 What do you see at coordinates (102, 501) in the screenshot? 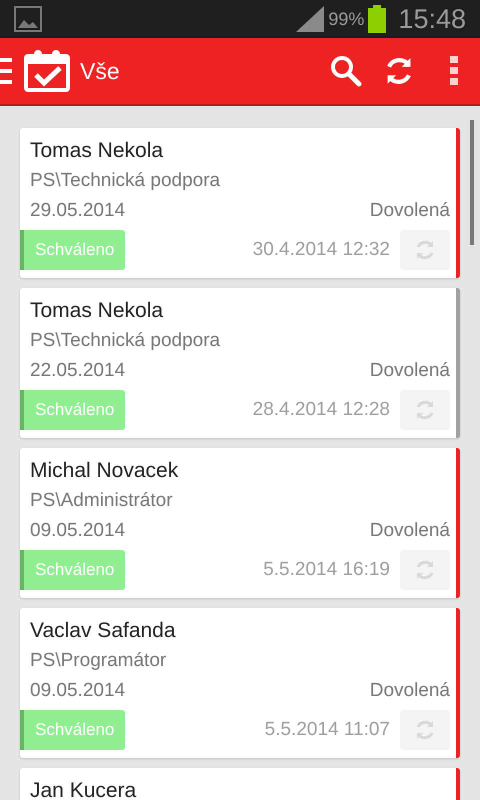
I see `department: PS\Administrátor` at bounding box center [102, 501].